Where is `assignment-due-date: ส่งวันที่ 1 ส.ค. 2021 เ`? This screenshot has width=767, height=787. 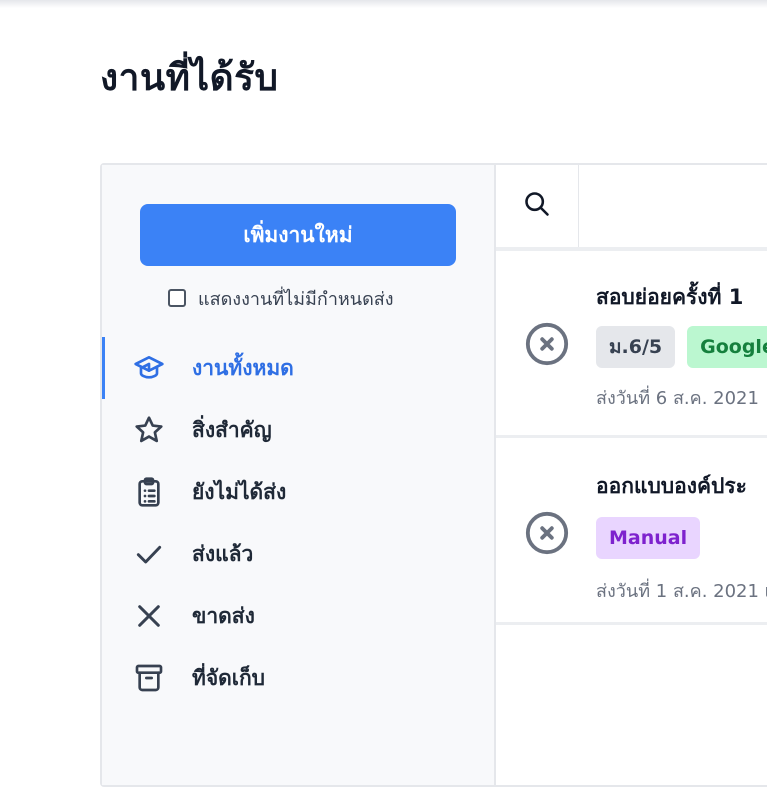 assignment-due-date: ส่งวันที่ 1 ส.ค. 2021 เ is located at coordinates (681, 591).